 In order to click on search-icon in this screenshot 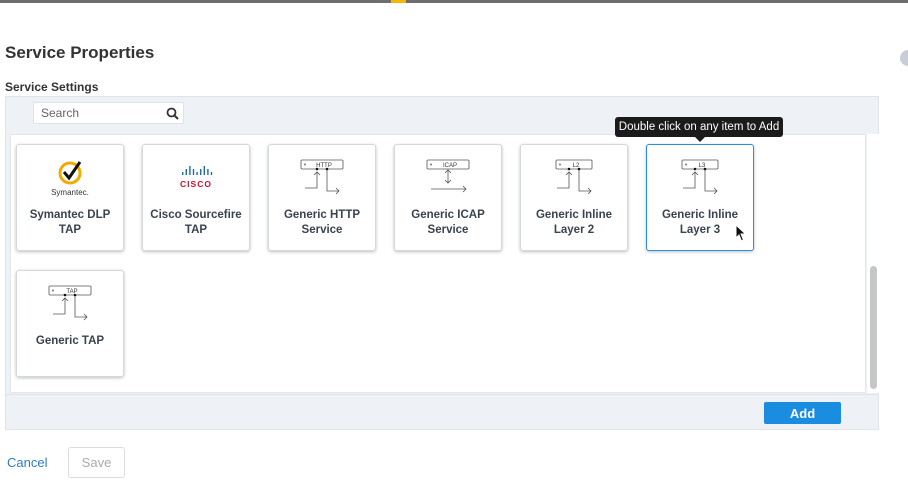, I will do `click(172, 113)`.